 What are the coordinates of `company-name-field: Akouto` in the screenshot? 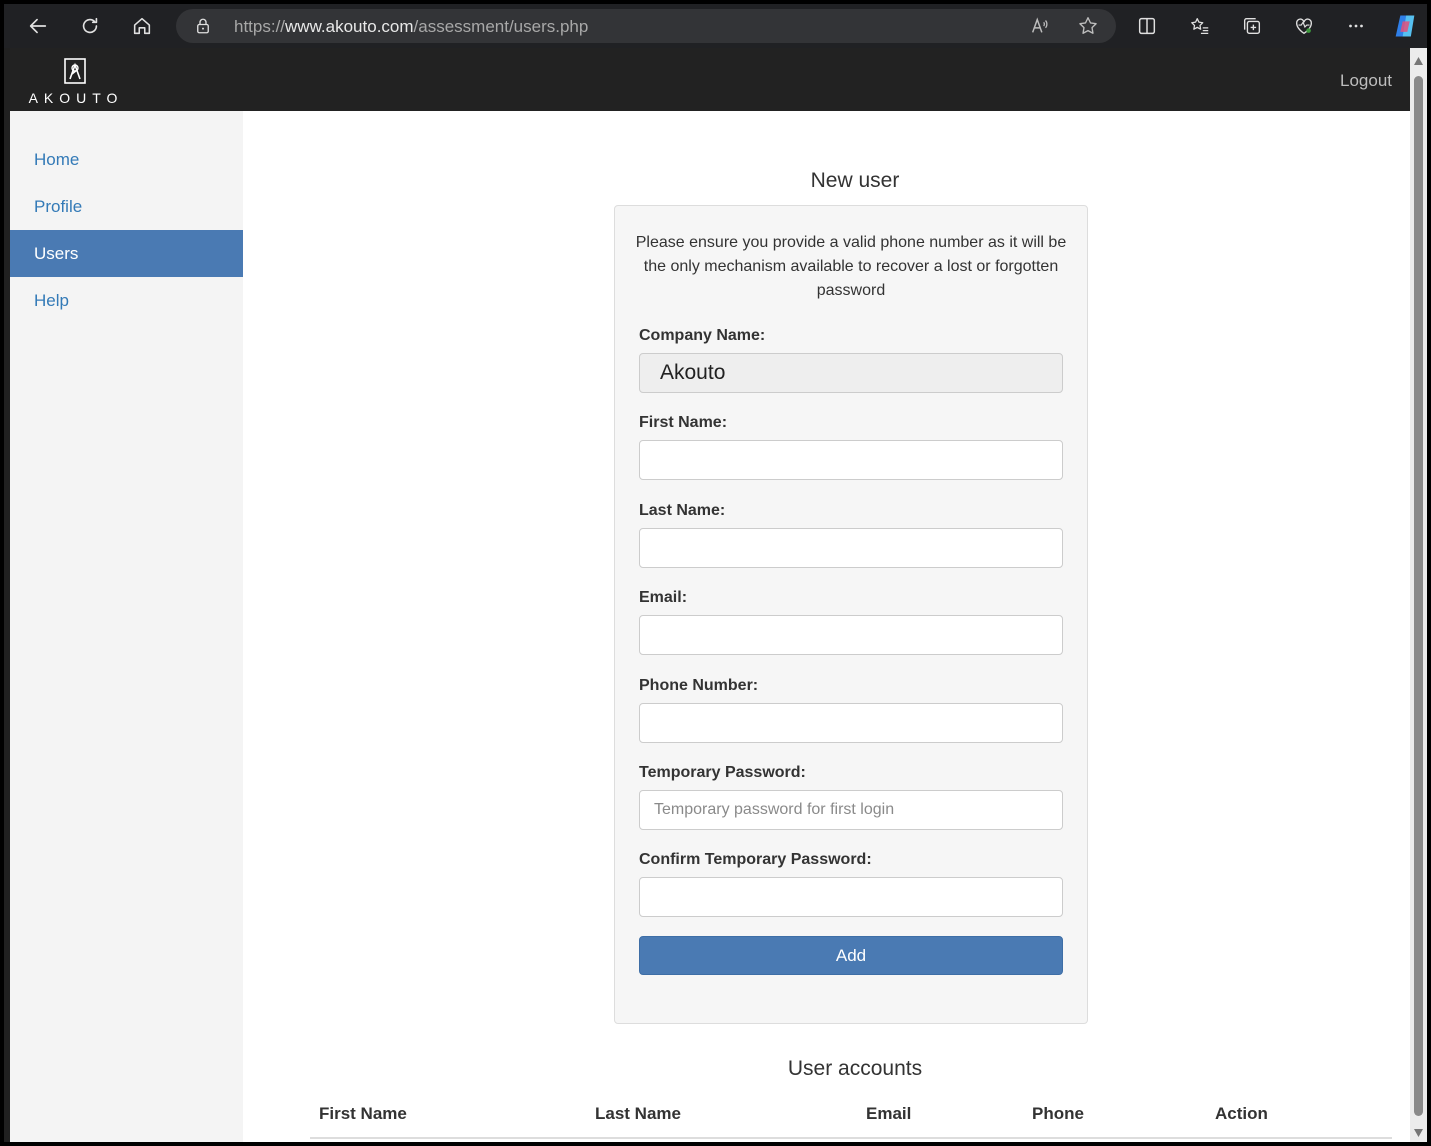 It's located at (851, 373).